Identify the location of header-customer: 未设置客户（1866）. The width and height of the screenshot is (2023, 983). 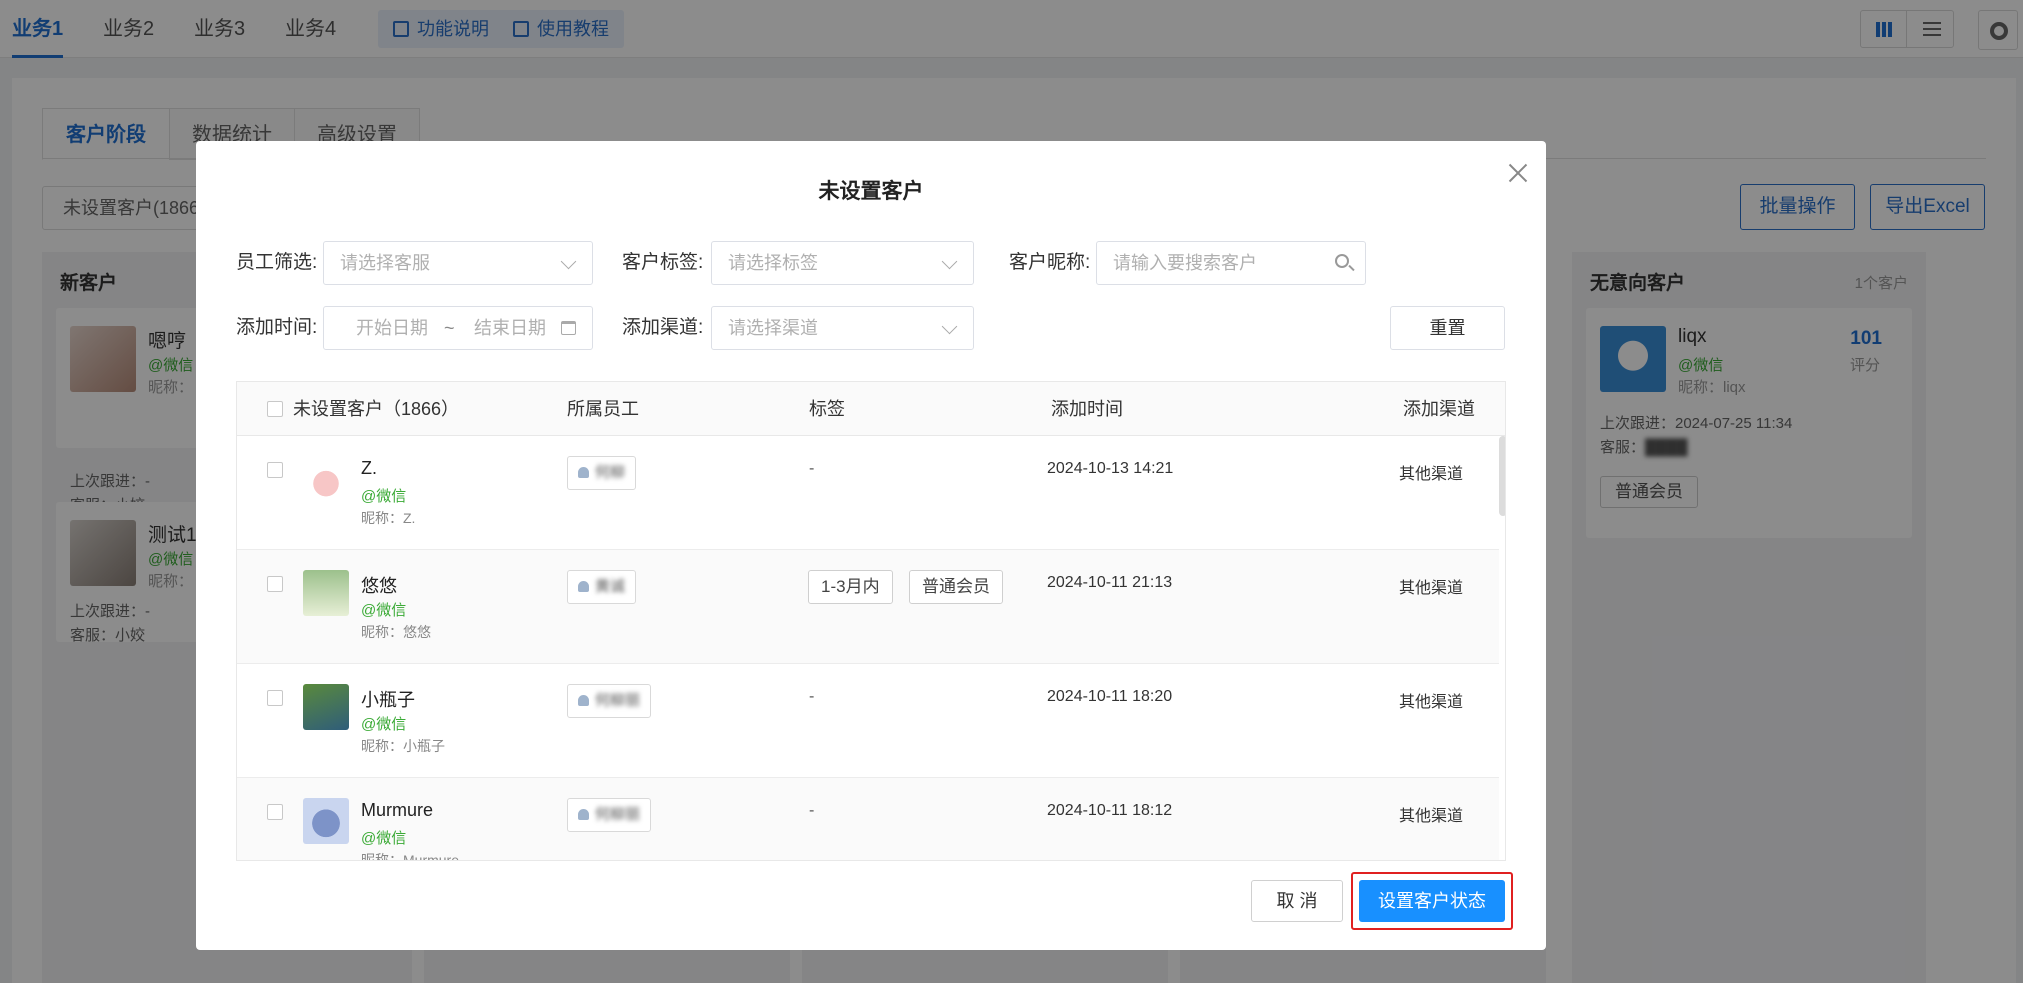
(376, 409).